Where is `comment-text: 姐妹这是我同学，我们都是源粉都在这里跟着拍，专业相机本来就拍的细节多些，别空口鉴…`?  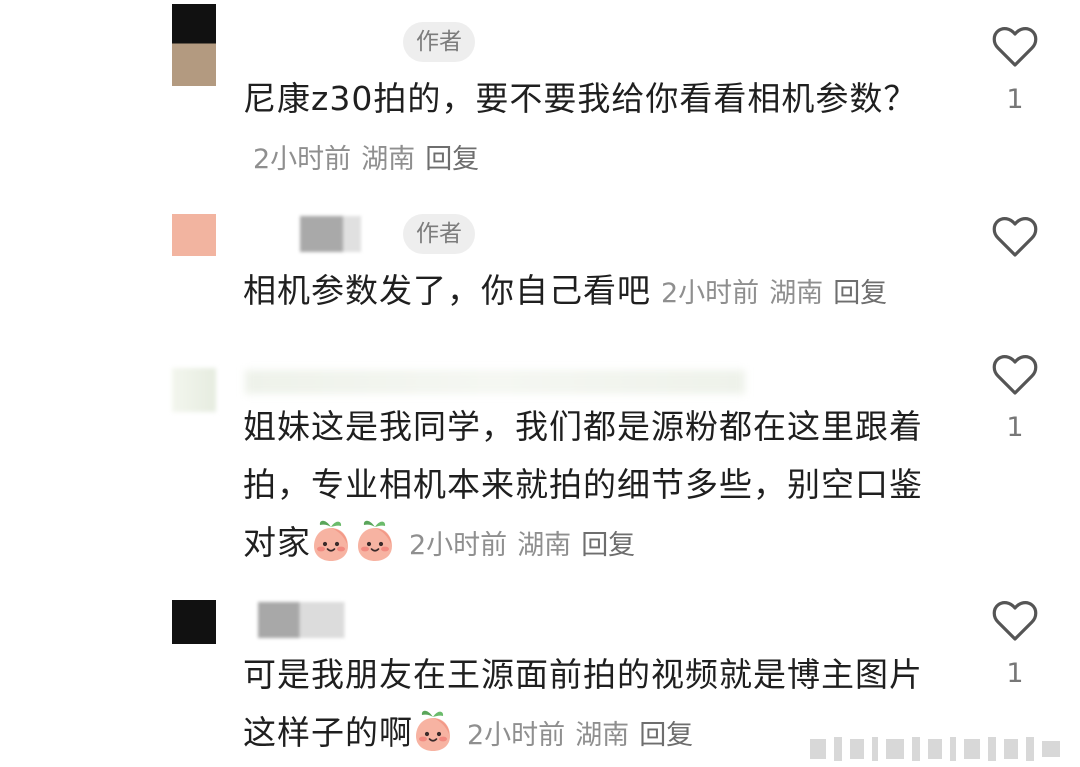
comment-text: 姐妹这是我同学，我们都是源粉都在这里跟着拍，专业相机本来就拍的细节多些，别空口鉴… is located at coordinates (590, 486).